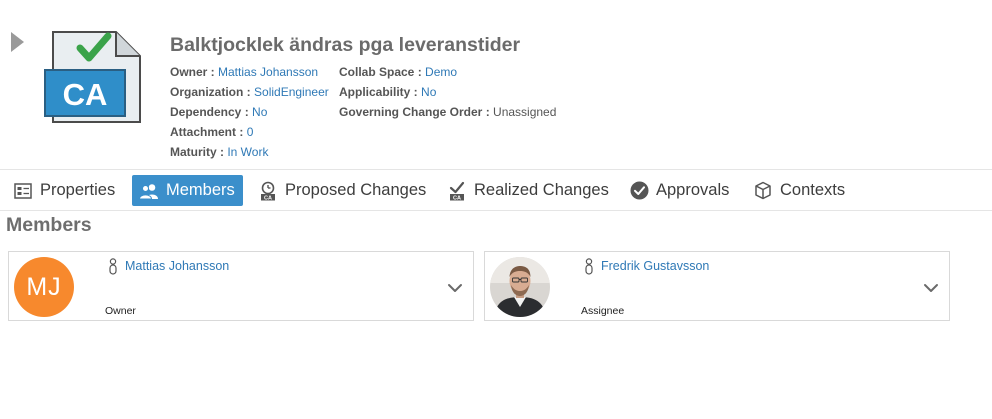 The image size is (992, 419). What do you see at coordinates (177, 266) in the screenshot?
I see `member-name-link: Mattias Johansson` at bounding box center [177, 266].